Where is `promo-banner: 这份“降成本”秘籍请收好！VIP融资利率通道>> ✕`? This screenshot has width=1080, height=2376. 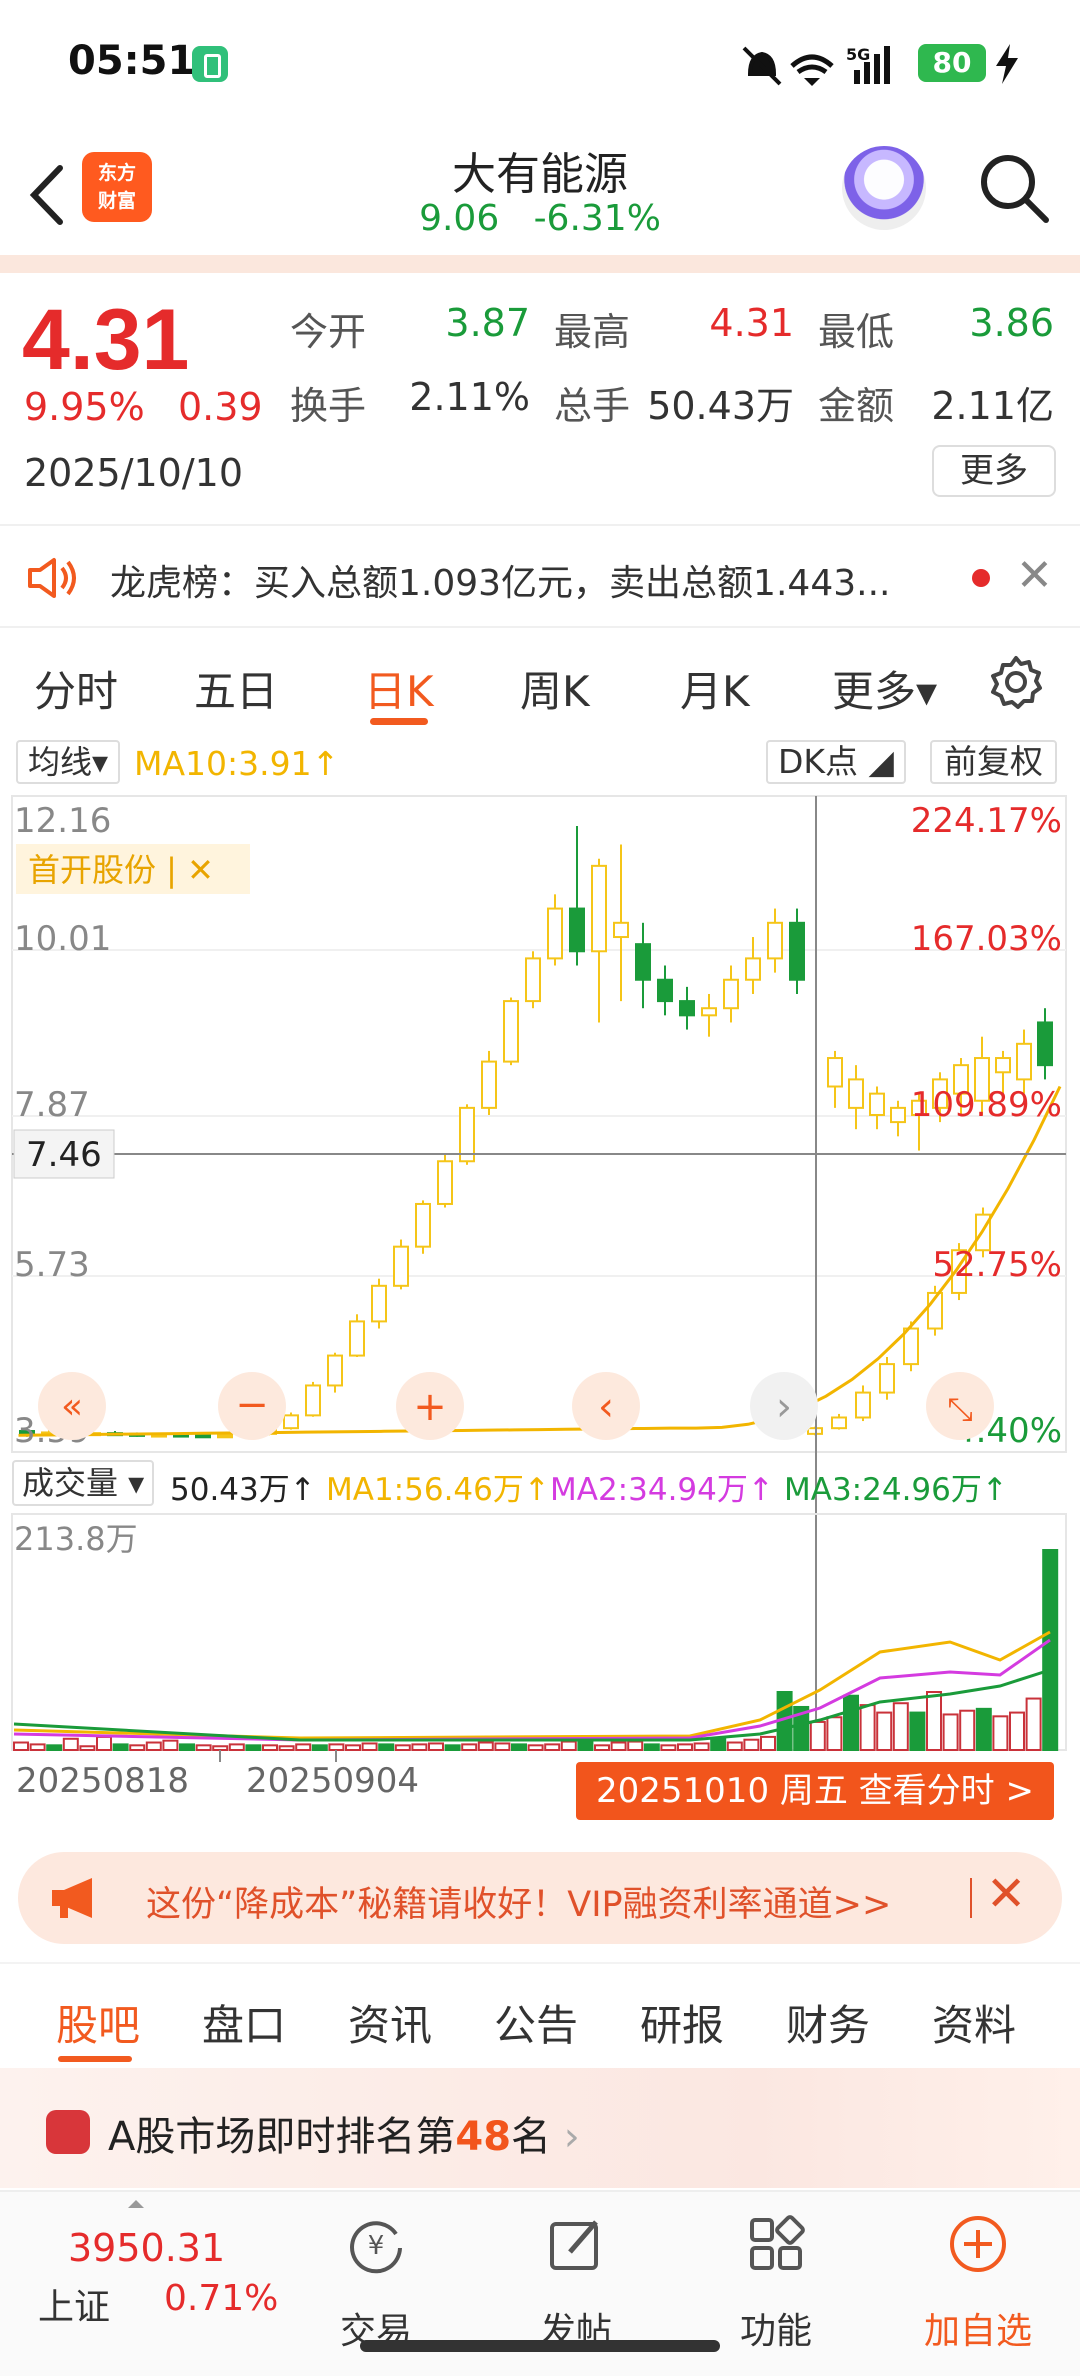 promo-banner: 这份“降成本”秘籍请收好！VIP融资利率通道>> ✕ is located at coordinates (540, 1898).